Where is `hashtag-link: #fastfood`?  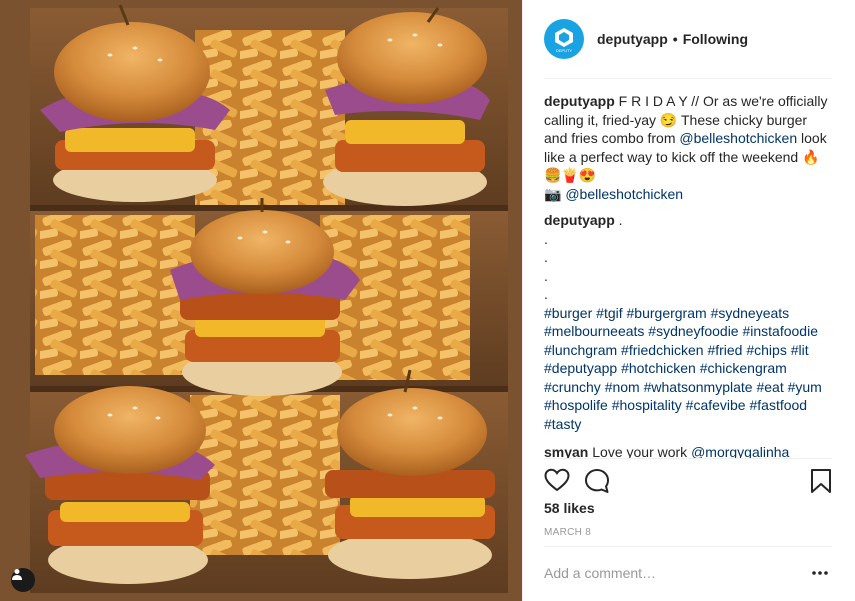 hashtag-link: #fastfood is located at coordinates (778, 405).